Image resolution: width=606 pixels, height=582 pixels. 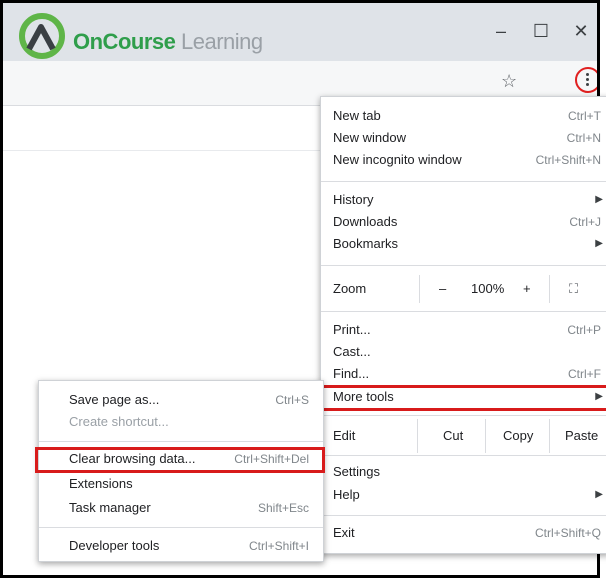 I want to click on bookmark-star-icon: ☆, so click(x=509, y=81).